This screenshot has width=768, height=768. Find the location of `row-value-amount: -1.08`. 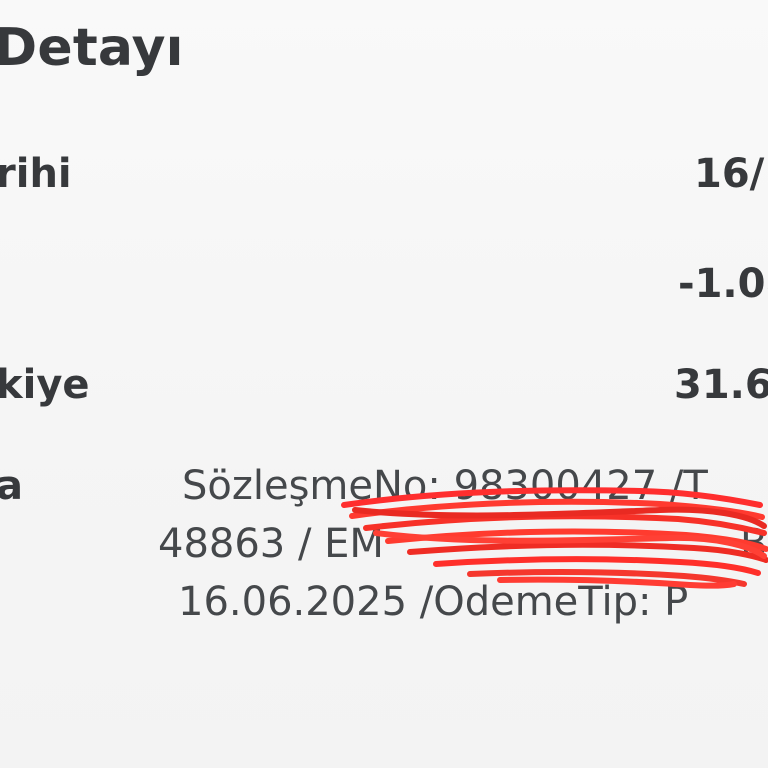

row-value-amount: -1.08 is located at coordinates (723, 284).